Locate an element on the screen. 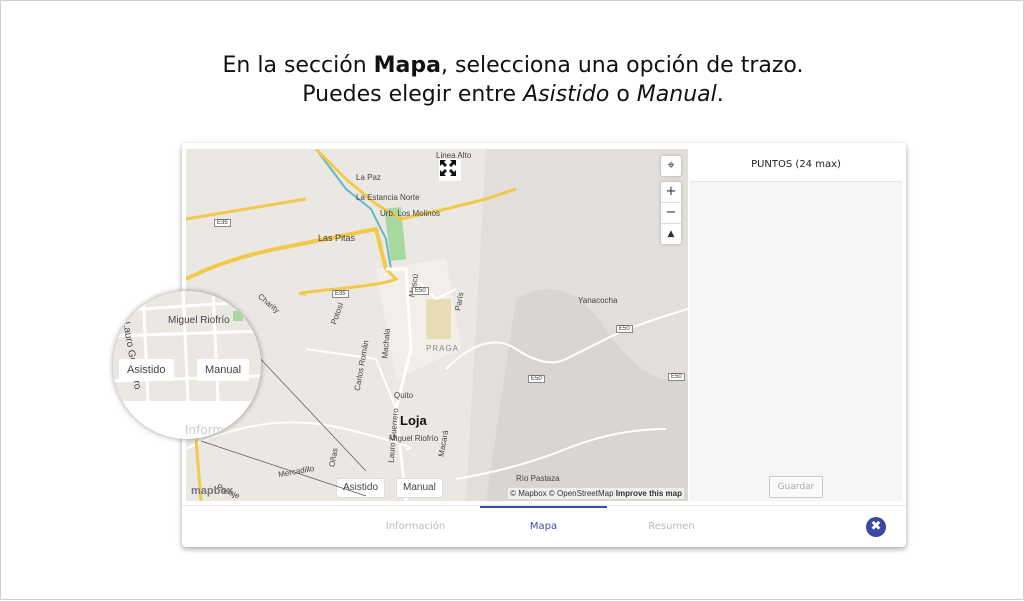  place-yanacocha: Yanacocha is located at coordinates (598, 300).